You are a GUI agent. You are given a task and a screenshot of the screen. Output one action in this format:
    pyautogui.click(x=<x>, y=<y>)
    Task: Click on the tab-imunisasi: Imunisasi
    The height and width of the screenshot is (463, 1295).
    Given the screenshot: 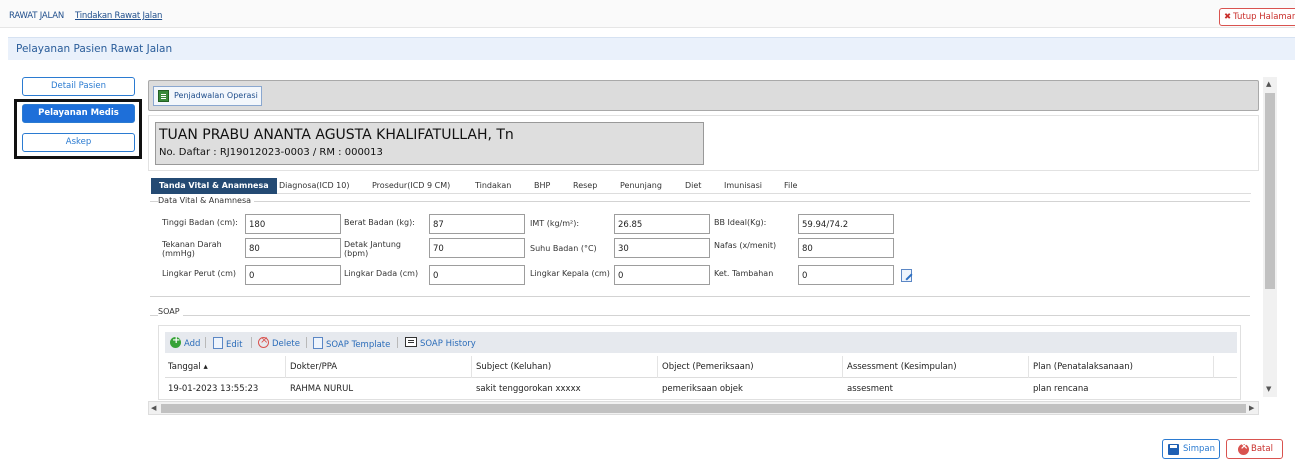 What is the action you would take?
    pyautogui.click(x=743, y=186)
    